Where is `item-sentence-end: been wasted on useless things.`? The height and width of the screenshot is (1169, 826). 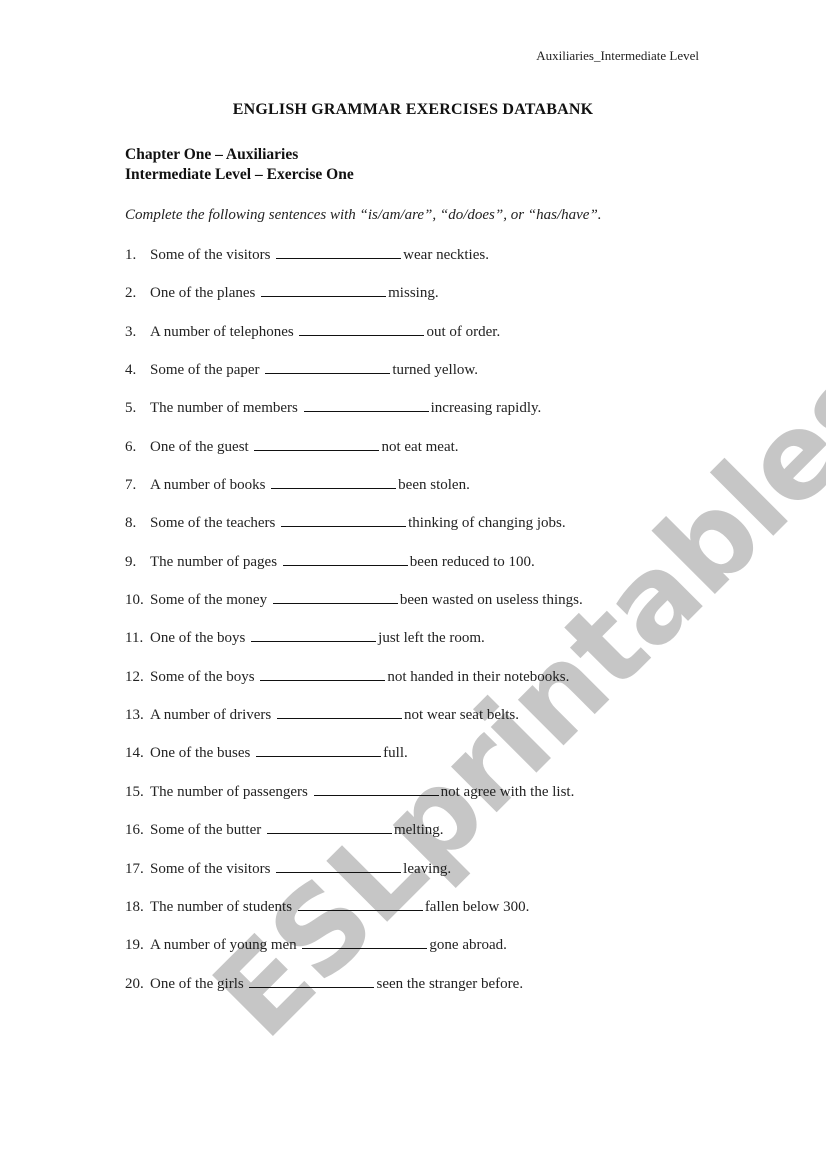 item-sentence-end: been wasted on useless things. is located at coordinates (491, 600).